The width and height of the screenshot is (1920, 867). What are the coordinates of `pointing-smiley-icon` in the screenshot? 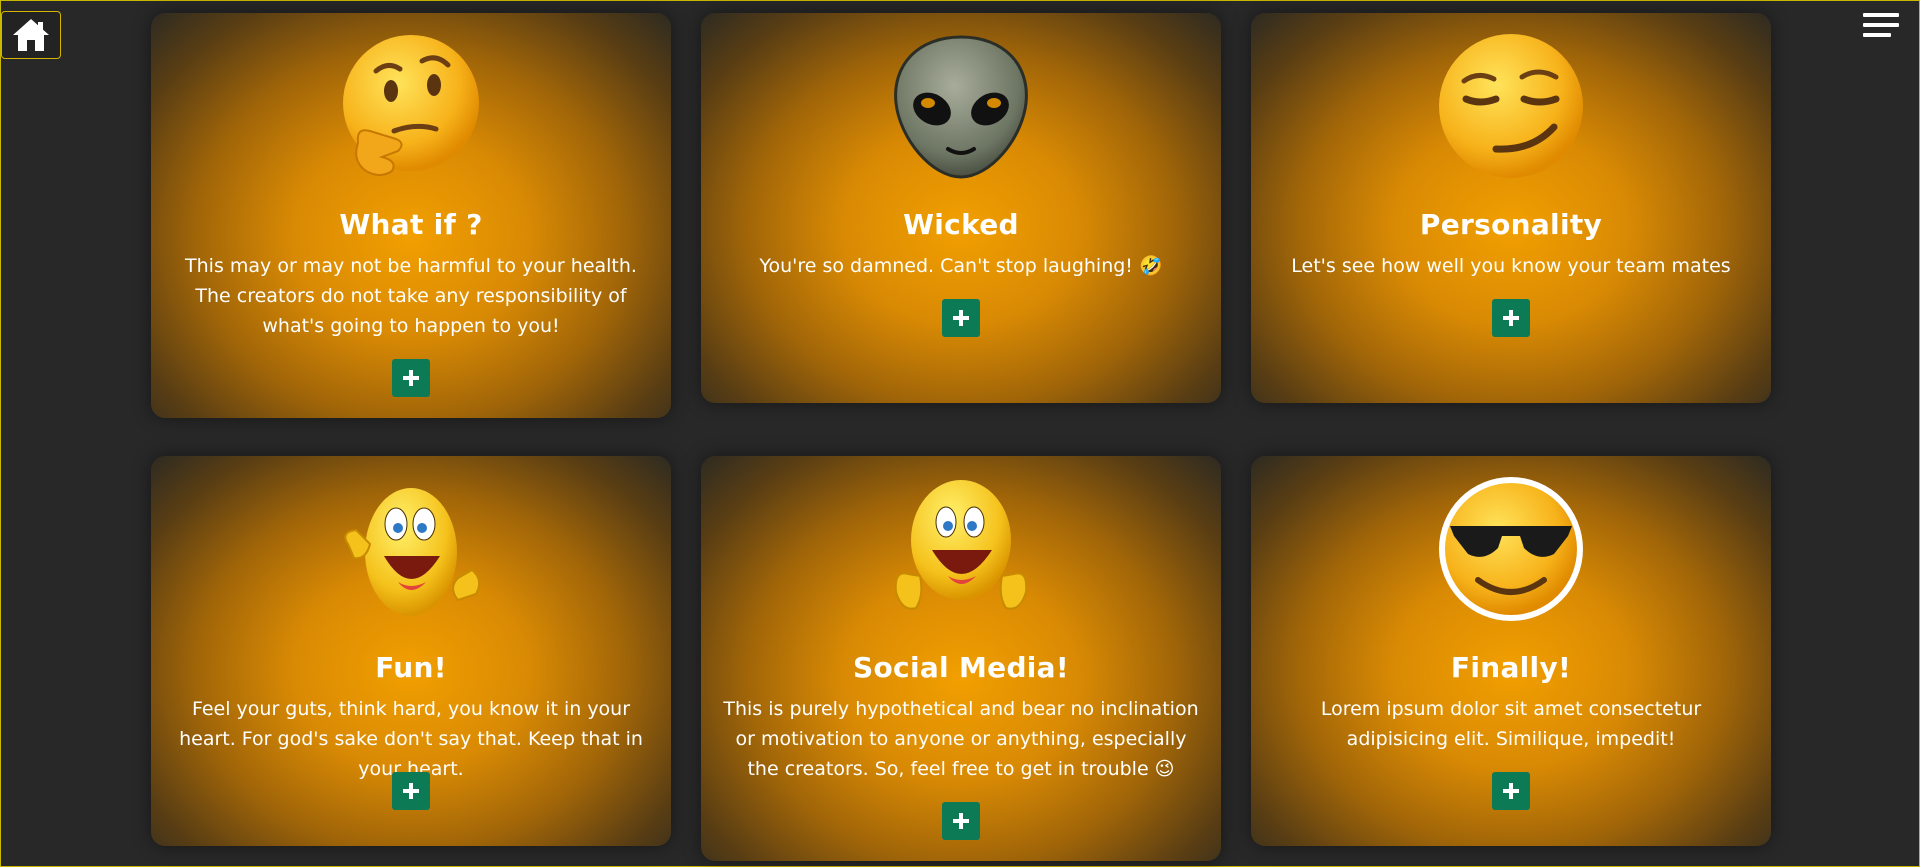 It's located at (412, 552).